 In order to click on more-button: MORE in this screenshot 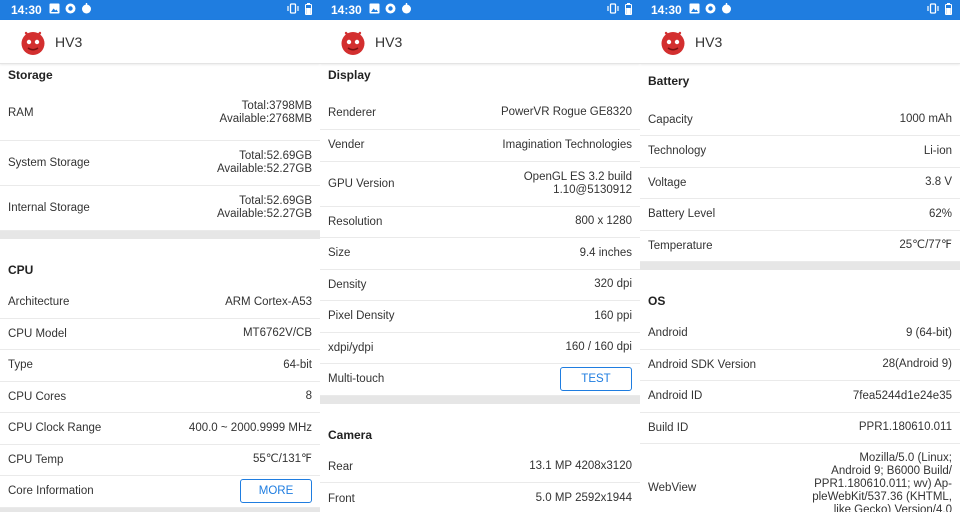, I will do `click(276, 491)`.